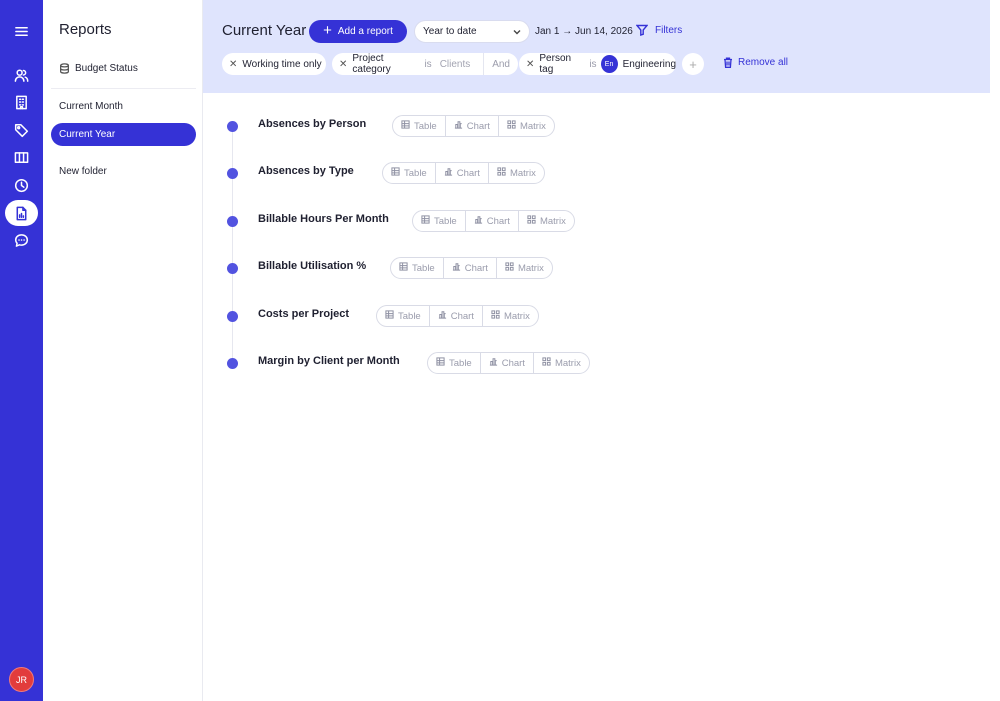 Image resolution: width=1000 pixels, height=701 pixels. I want to click on report-row: Billable Hours Per Month Table Chart Matrix, so click(426, 222).